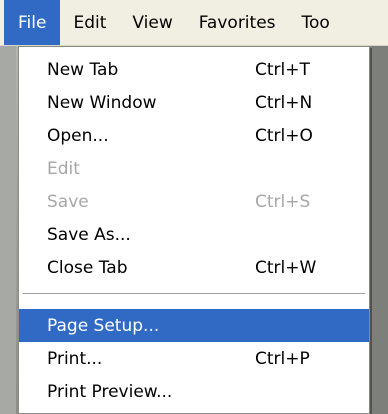 This screenshot has width=388, height=414. I want to click on menu-item-label: Close Tab, so click(87, 267).